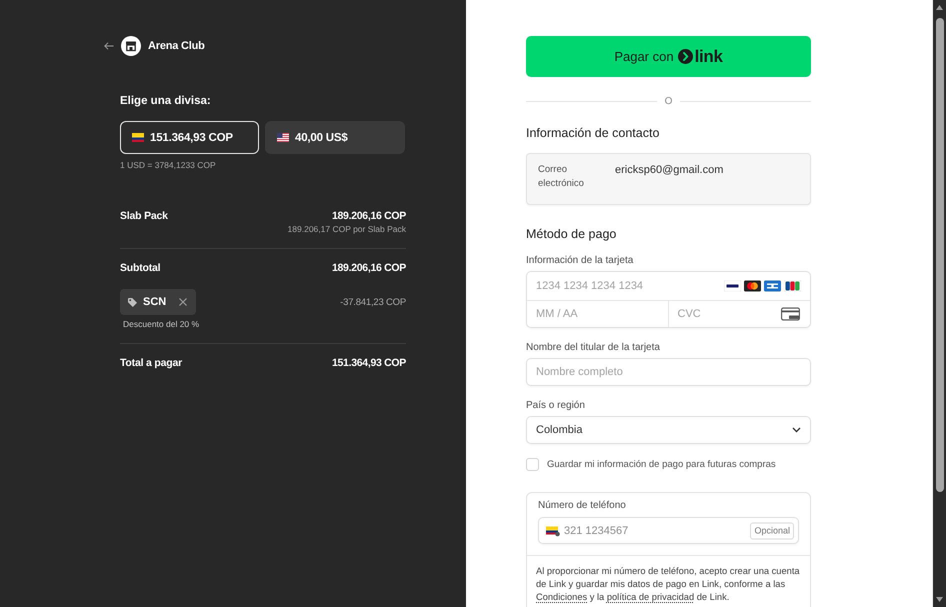  Describe the element at coordinates (582, 506) in the screenshot. I see `phone-label: Número de teléfono` at that location.